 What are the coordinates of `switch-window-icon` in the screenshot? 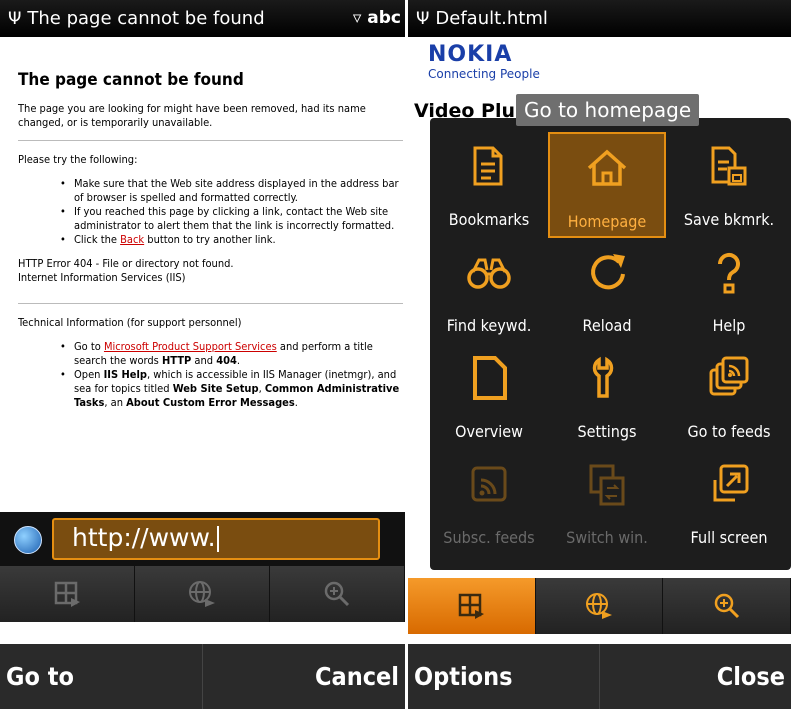 It's located at (607, 485).